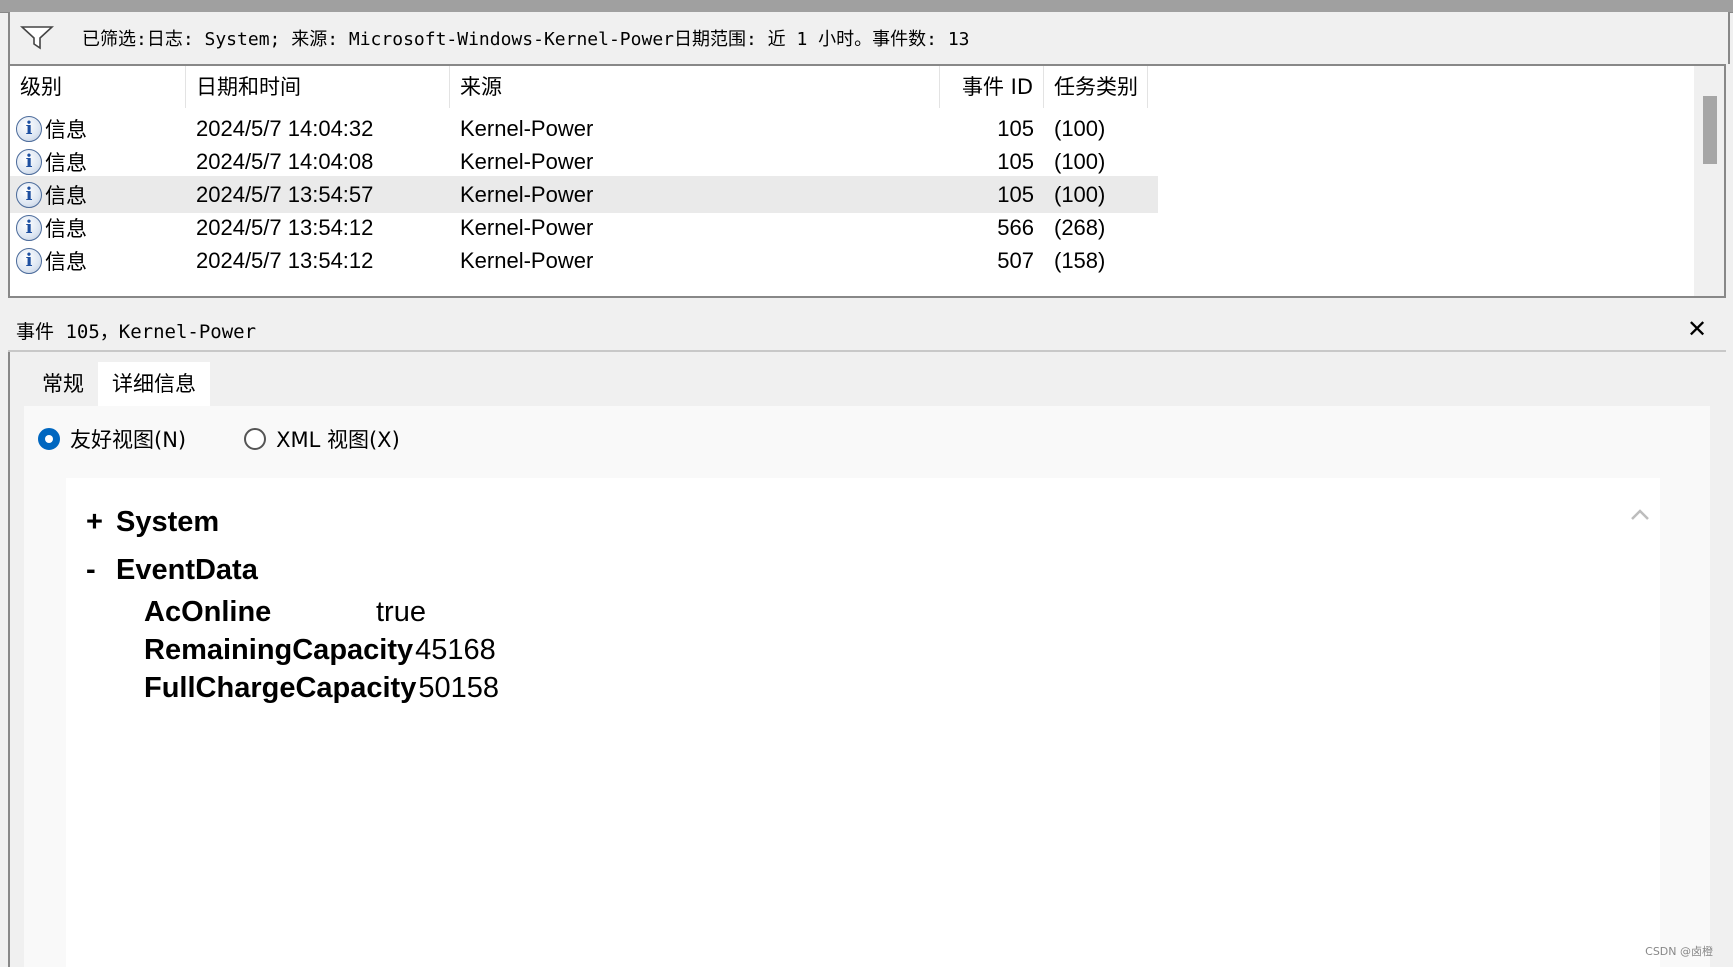  I want to click on xml-view-radio: XML 视图(X), so click(322, 439).